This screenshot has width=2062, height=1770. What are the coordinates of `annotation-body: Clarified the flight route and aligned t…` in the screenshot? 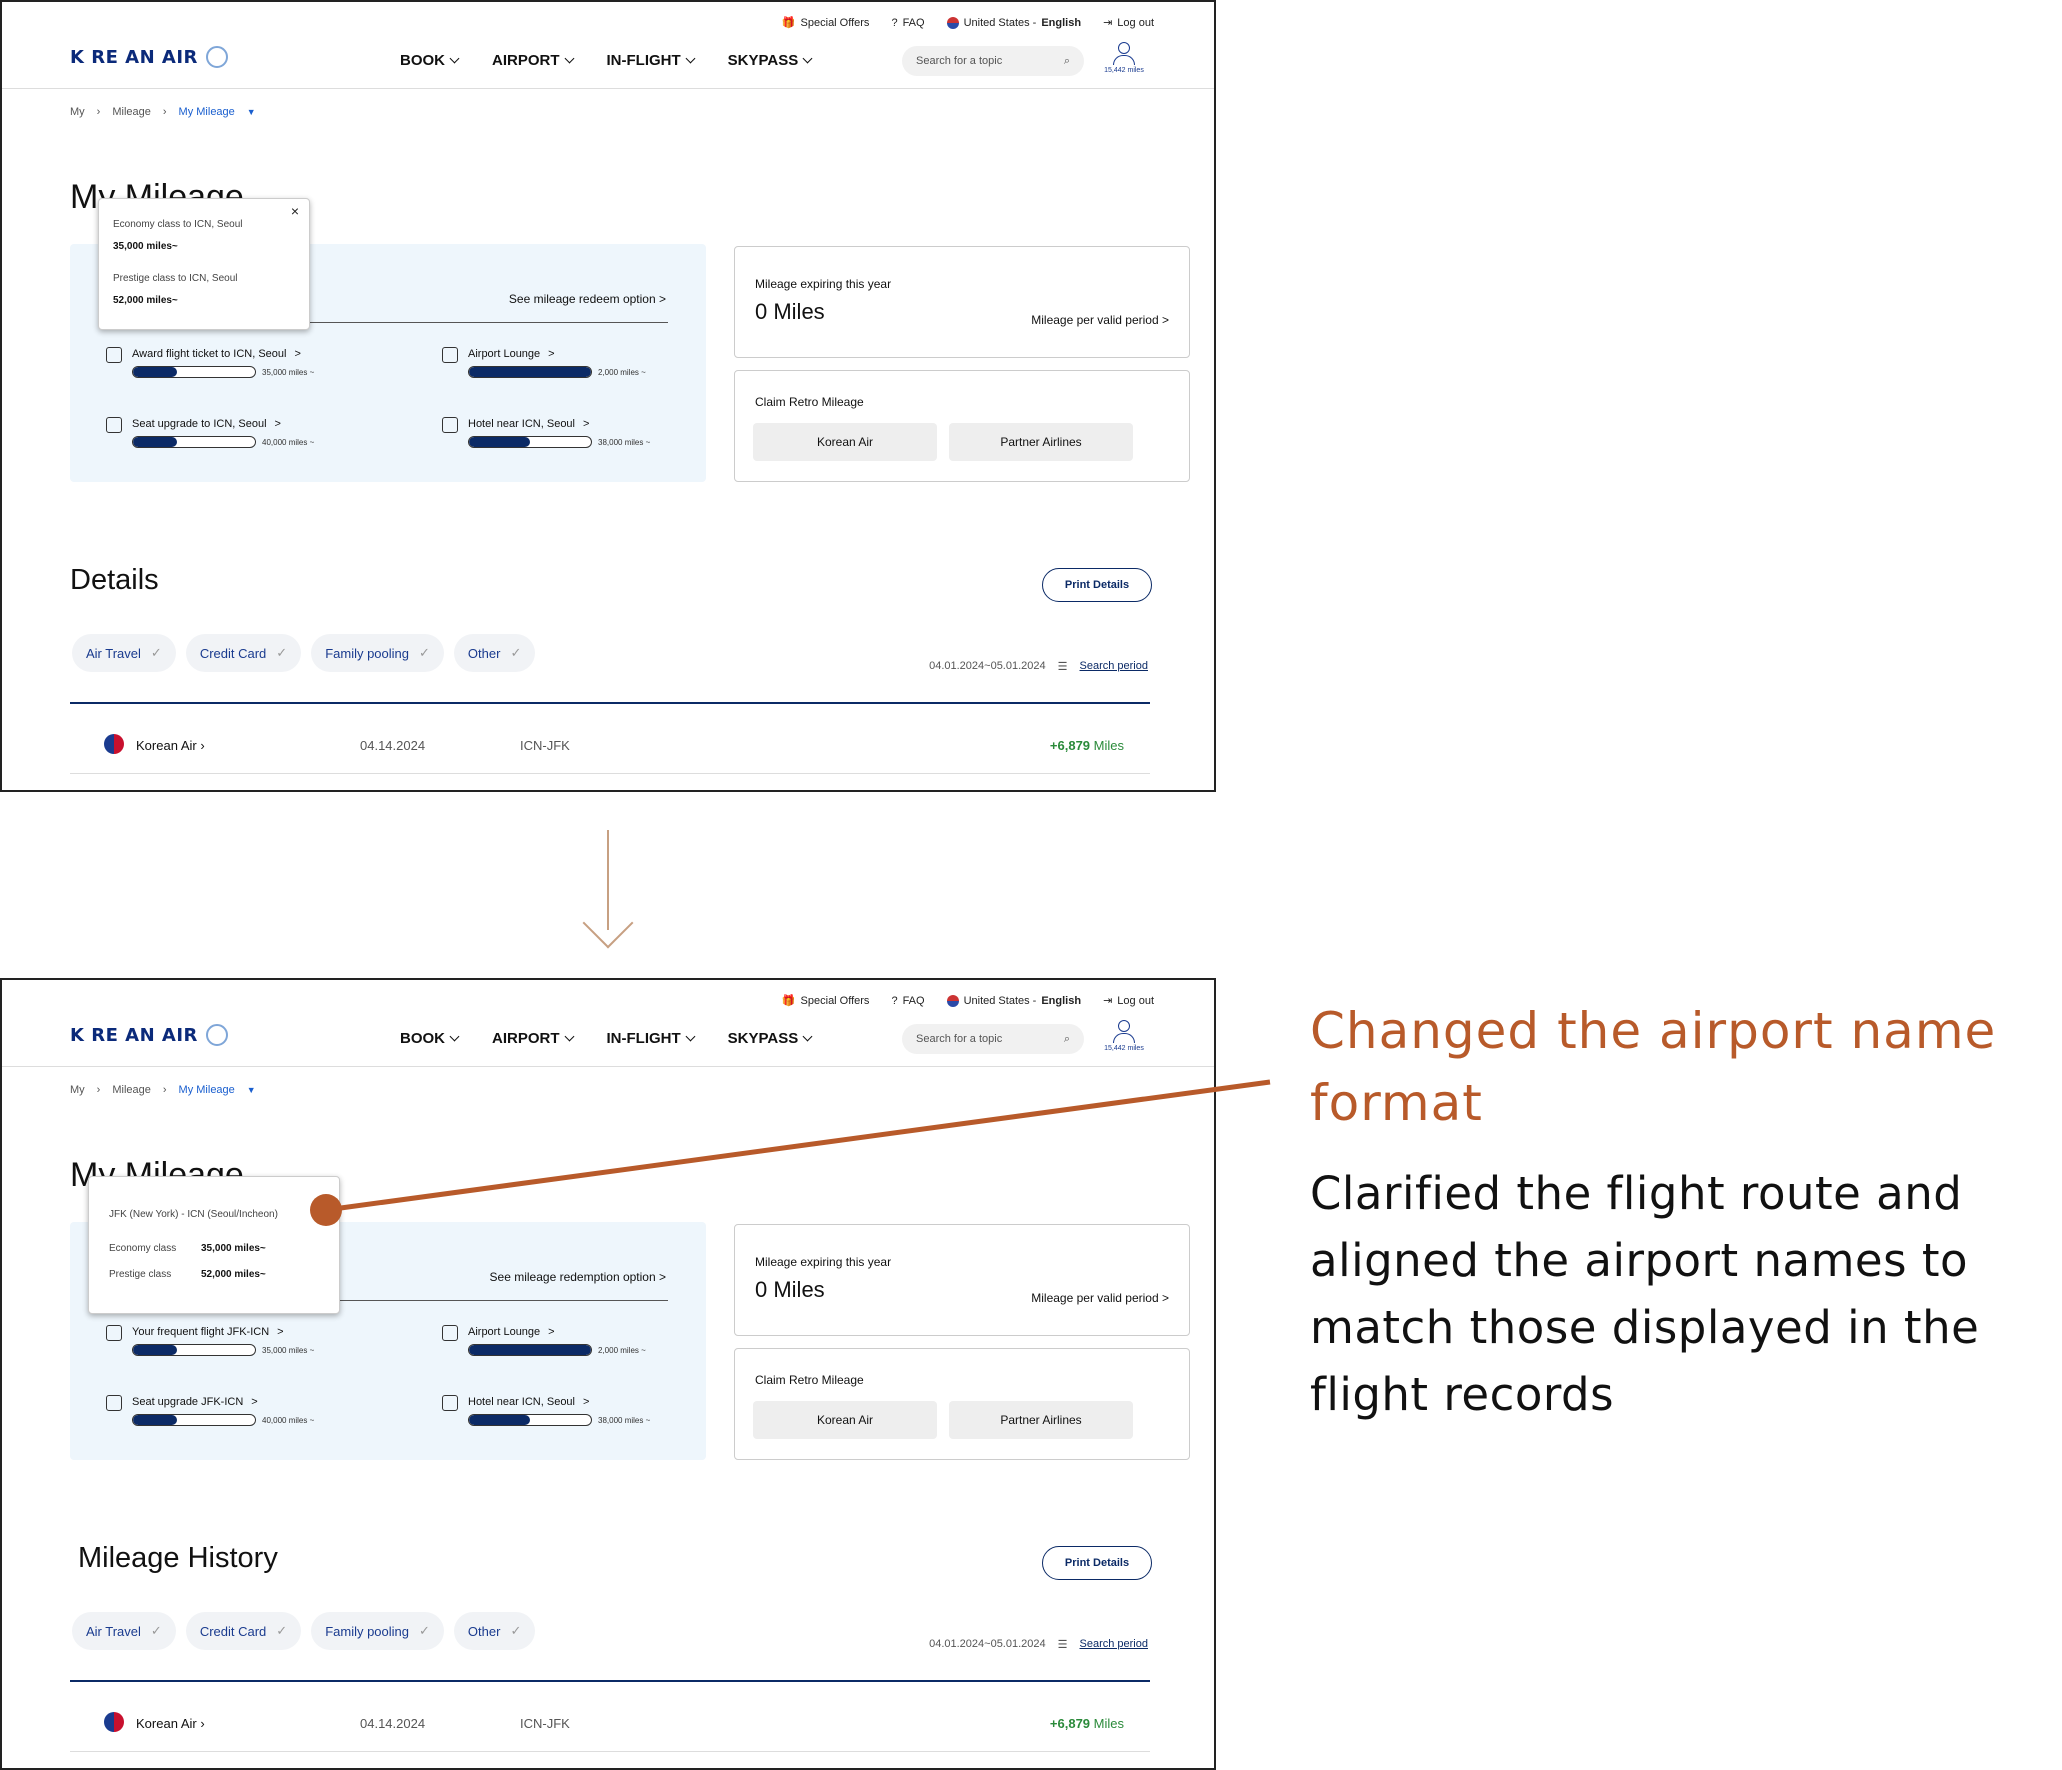 It's located at (1645, 1294).